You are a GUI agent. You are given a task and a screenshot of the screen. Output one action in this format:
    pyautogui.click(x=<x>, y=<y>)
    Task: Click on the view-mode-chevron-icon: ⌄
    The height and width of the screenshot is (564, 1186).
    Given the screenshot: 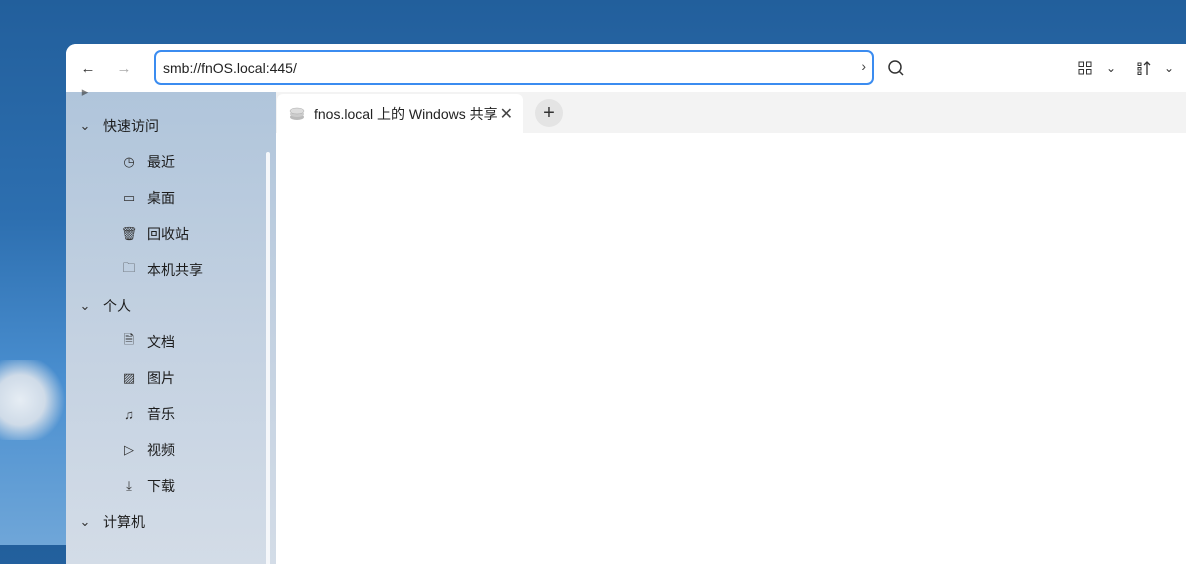 What is the action you would take?
    pyautogui.click(x=1111, y=68)
    